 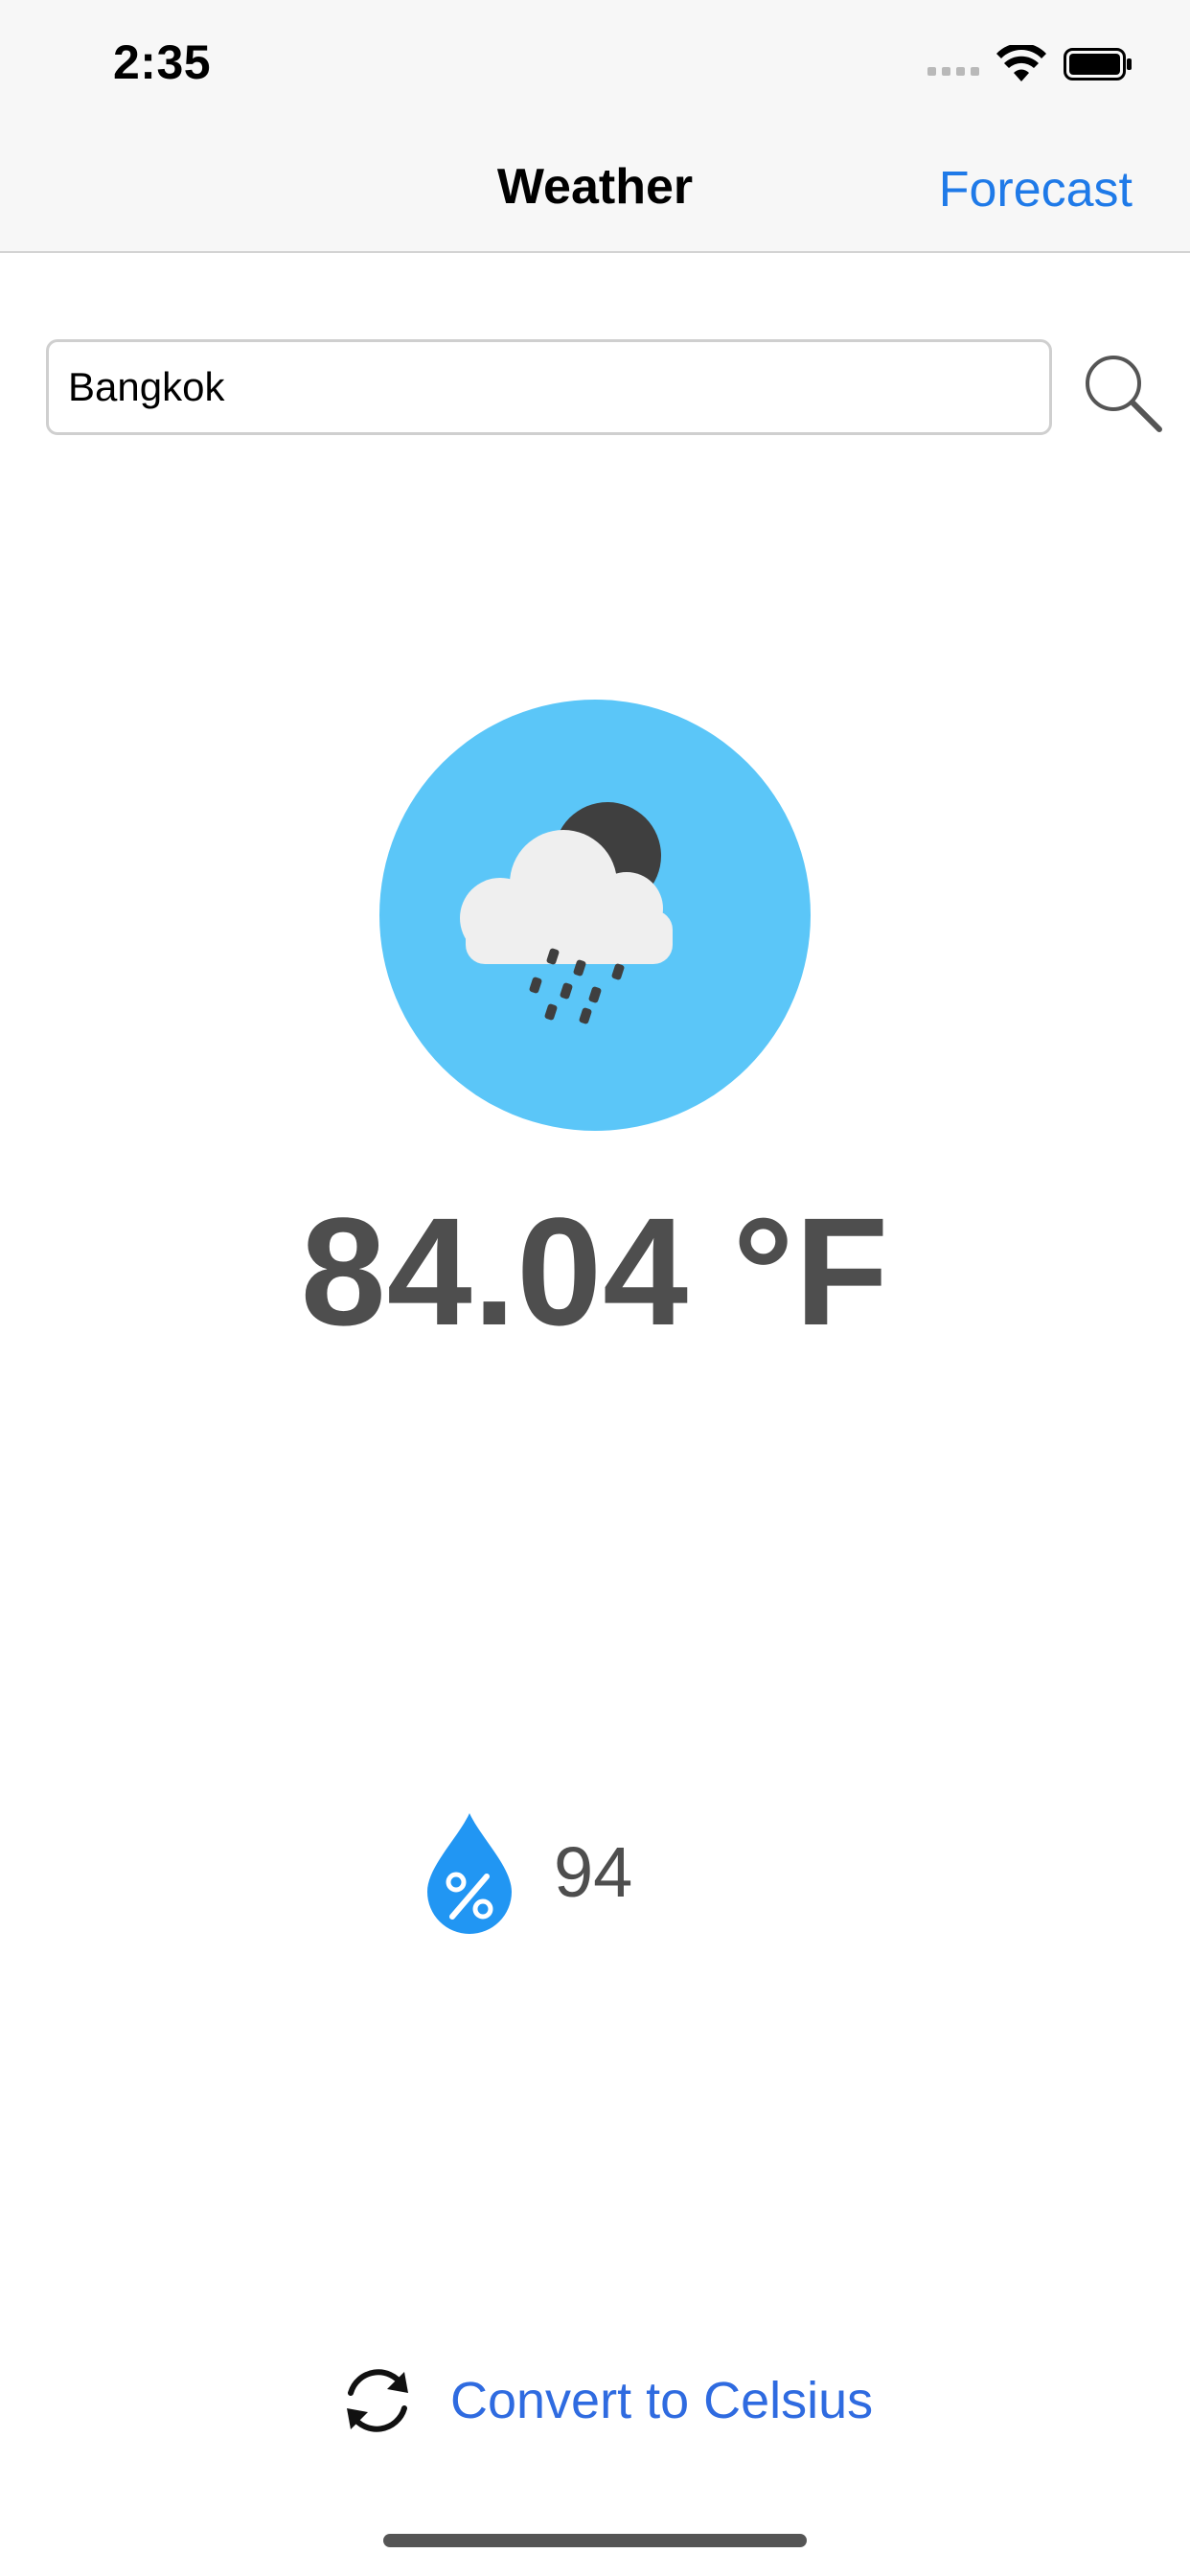 What do you see at coordinates (1021, 63) in the screenshot?
I see `wifi-icon` at bounding box center [1021, 63].